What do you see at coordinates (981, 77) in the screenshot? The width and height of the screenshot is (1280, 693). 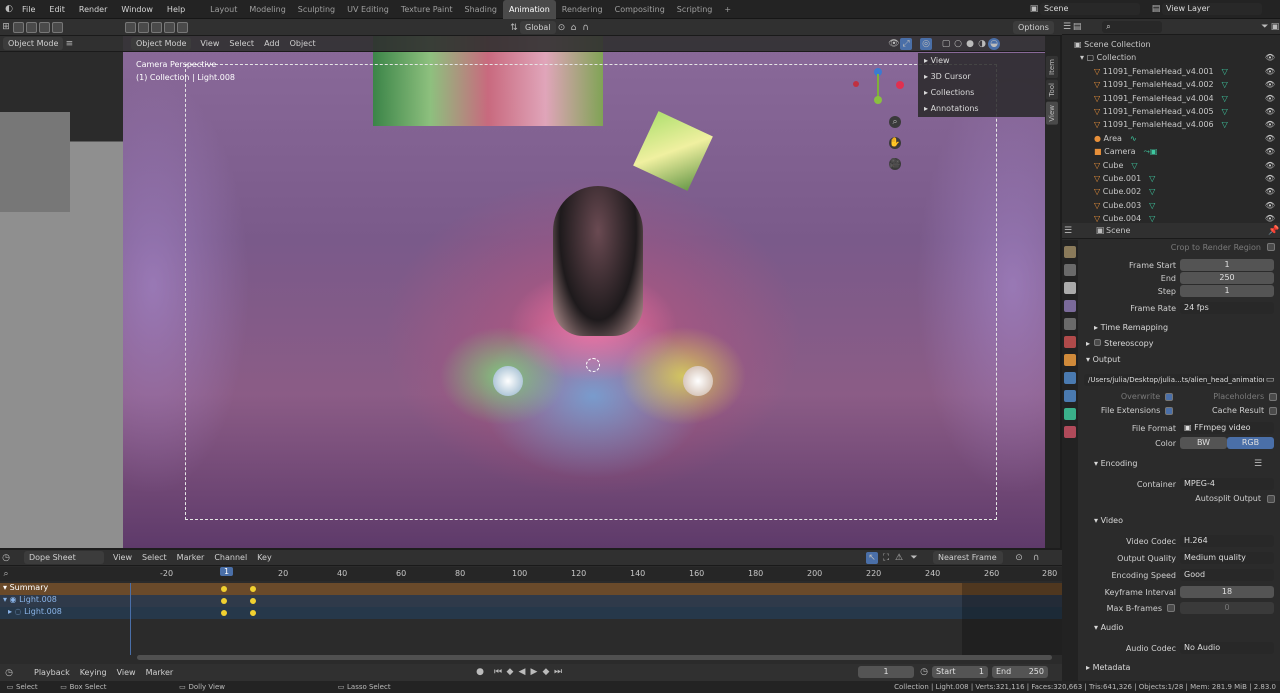 I see `panel-3d-cursor: ▸ 3D Cursor` at bounding box center [981, 77].